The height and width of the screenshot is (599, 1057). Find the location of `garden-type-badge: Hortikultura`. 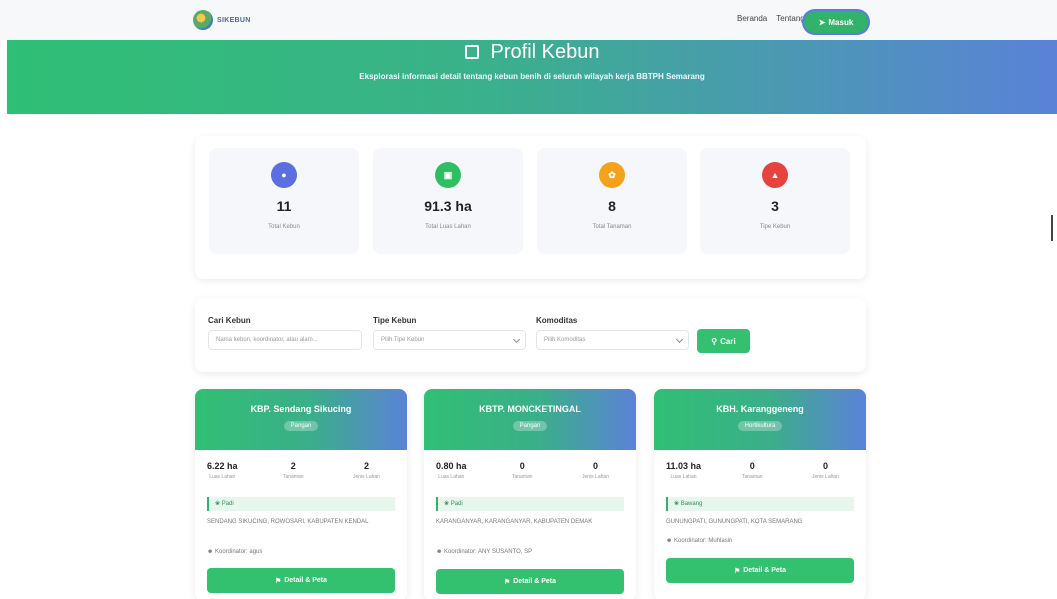

garden-type-badge: Hortikultura is located at coordinates (760, 426).